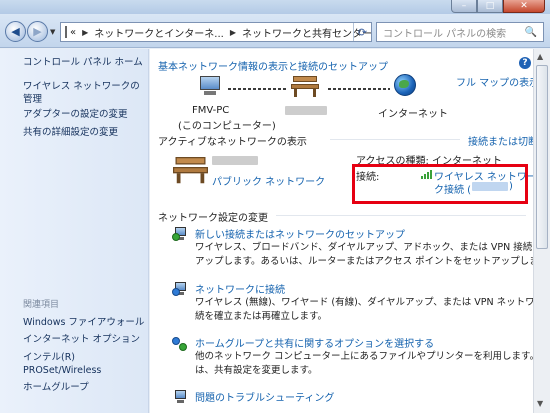  What do you see at coordinates (83, 93) in the screenshot?
I see `sidebar-item-manage-wireless: ワイヤレス ネットワークの管理` at bounding box center [83, 93].